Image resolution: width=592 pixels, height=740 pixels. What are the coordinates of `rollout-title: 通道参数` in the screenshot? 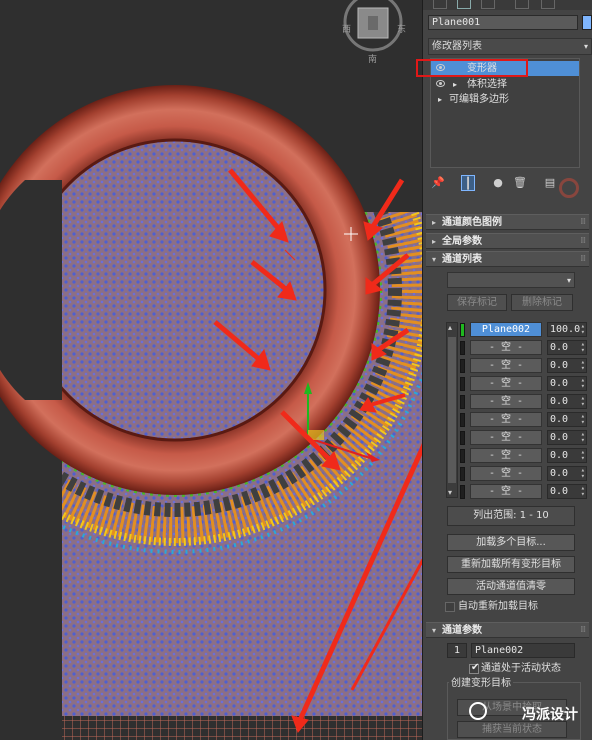 It's located at (462, 630).